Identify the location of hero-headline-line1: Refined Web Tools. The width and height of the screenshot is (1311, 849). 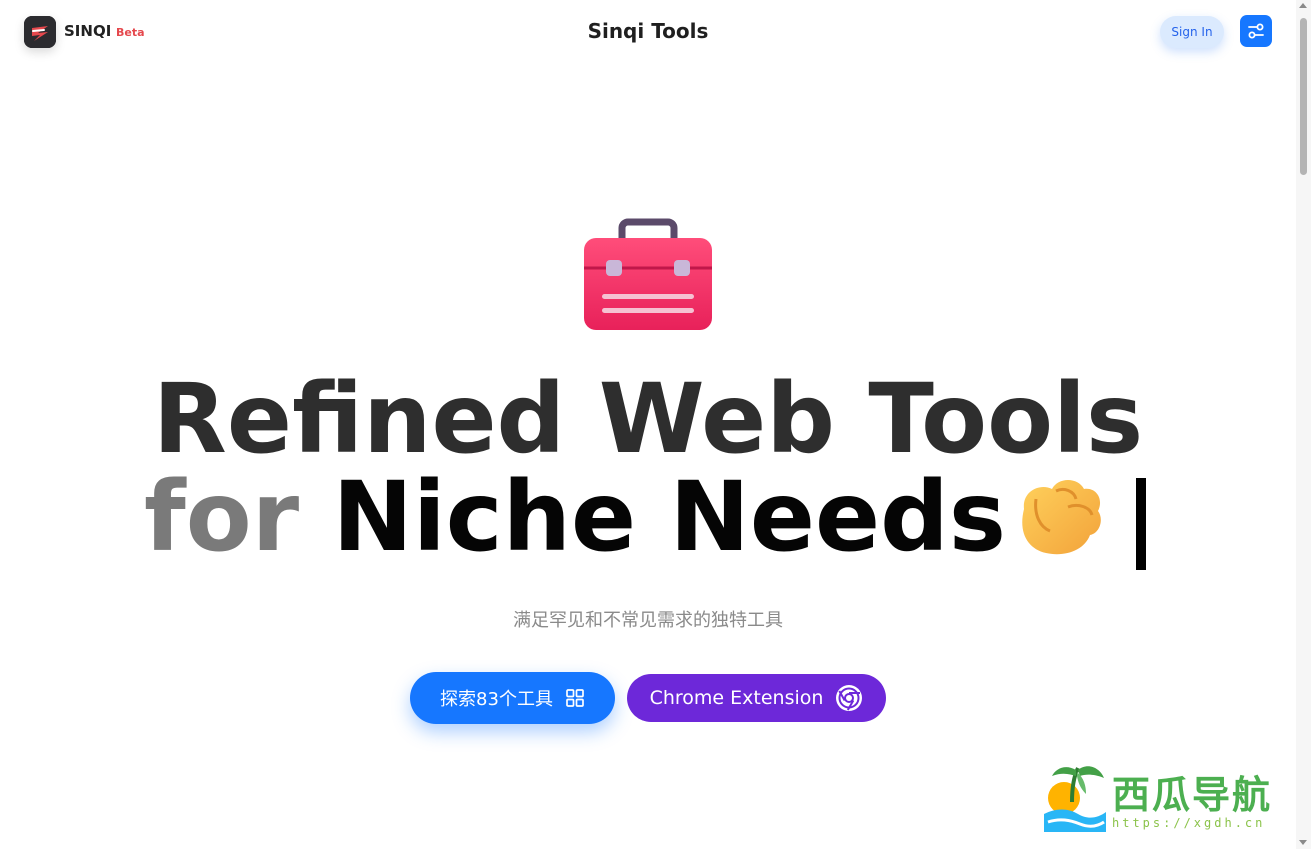
(648, 419).